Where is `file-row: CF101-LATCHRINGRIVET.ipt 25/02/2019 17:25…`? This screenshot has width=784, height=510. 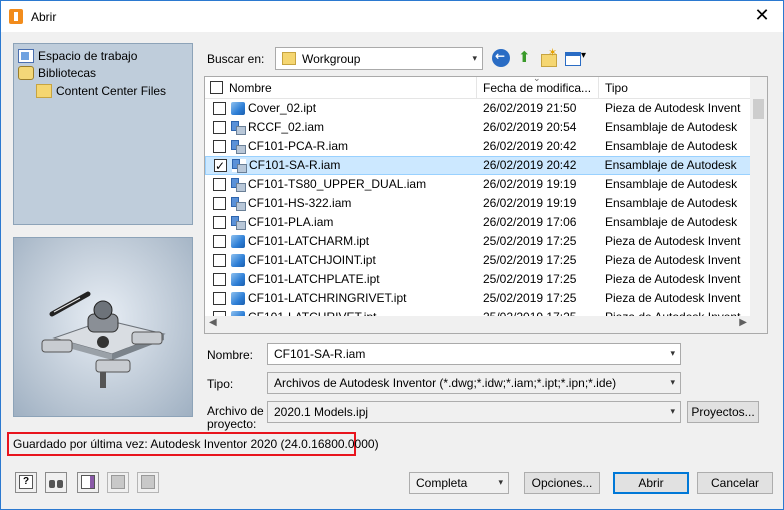 file-row: CF101-LATCHRINGRIVET.ipt 25/02/2019 17:25… is located at coordinates (478, 298).